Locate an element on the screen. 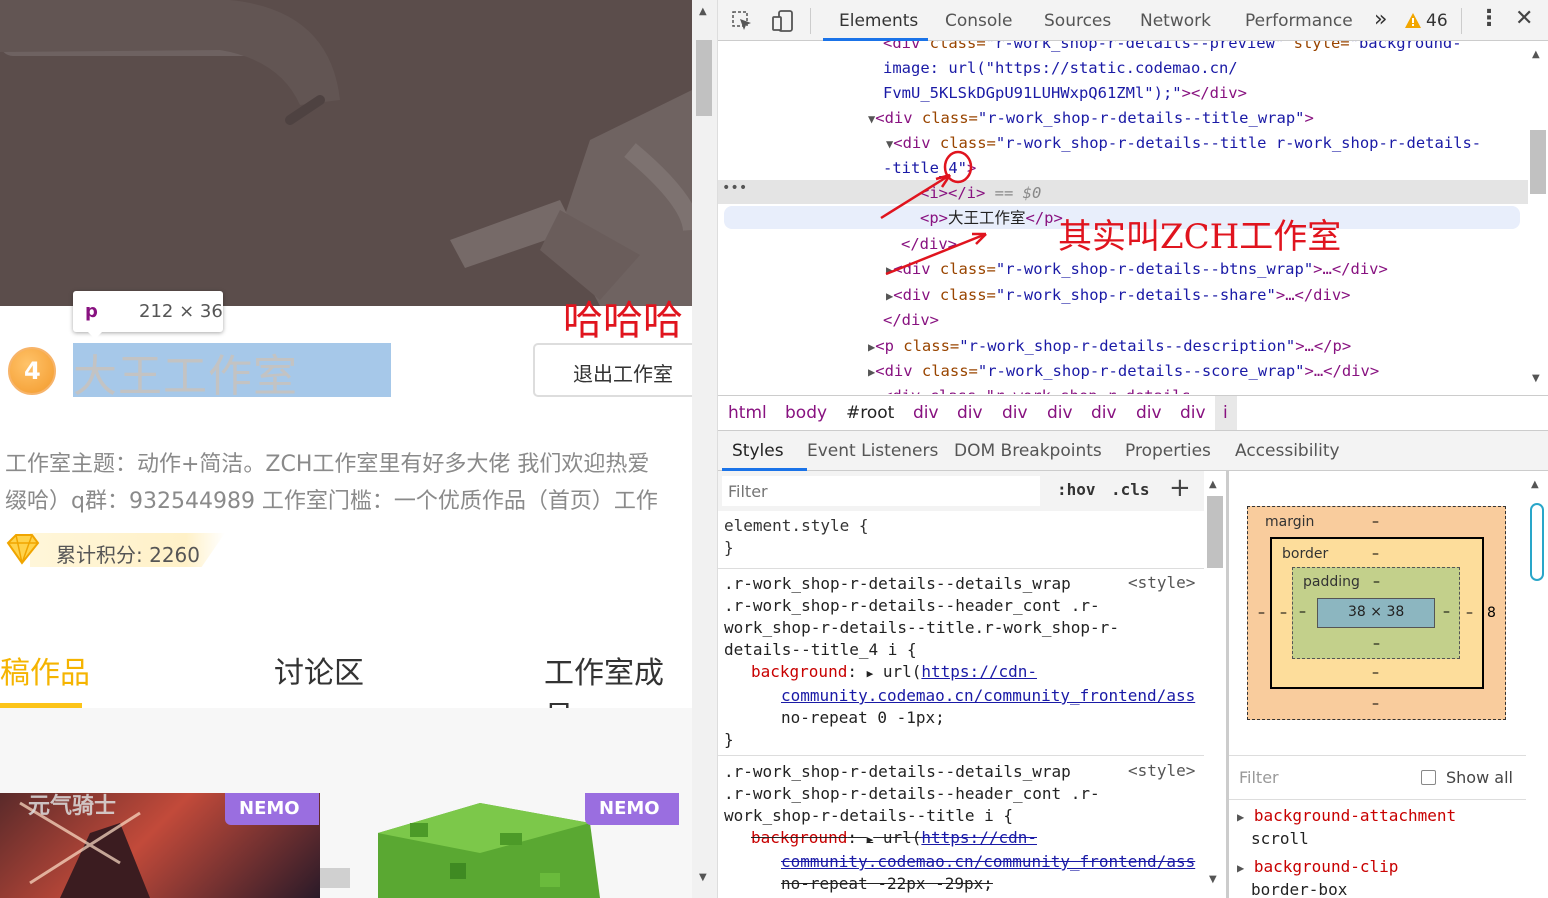 The image size is (1548, 898). element-style-rule: element.style { } is located at coordinates (796, 537).